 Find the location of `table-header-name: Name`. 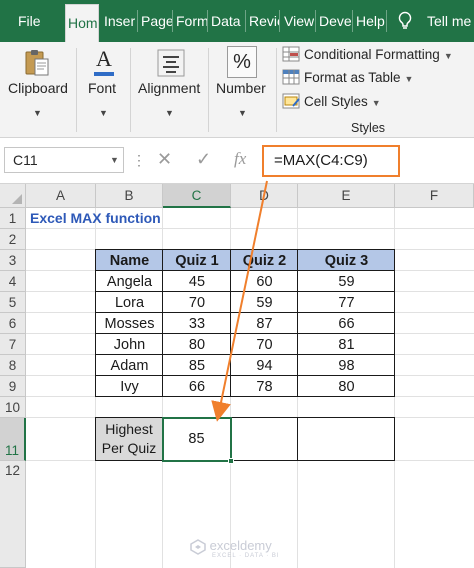

table-header-name: Name is located at coordinates (129, 260).